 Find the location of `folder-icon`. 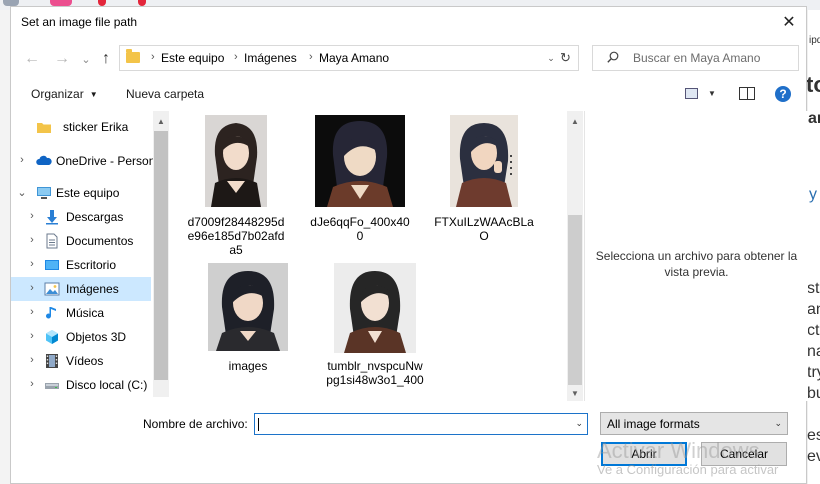

folder-icon is located at coordinates (44, 128).